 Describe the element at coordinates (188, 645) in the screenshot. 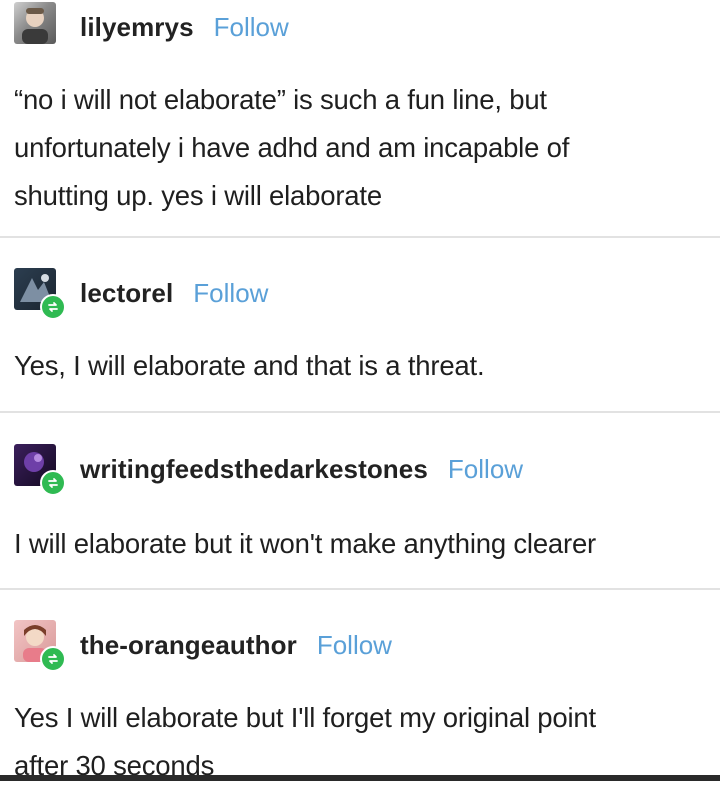

I see `username: the-orangeauthor` at that location.